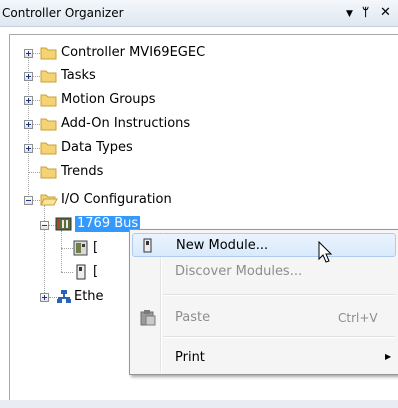 This screenshot has width=398, height=408. What do you see at coordinates (108, 100) in the screenshot?
I see `tree-item-motion-groups: Motion Groups` at bounding box center [108, 100].